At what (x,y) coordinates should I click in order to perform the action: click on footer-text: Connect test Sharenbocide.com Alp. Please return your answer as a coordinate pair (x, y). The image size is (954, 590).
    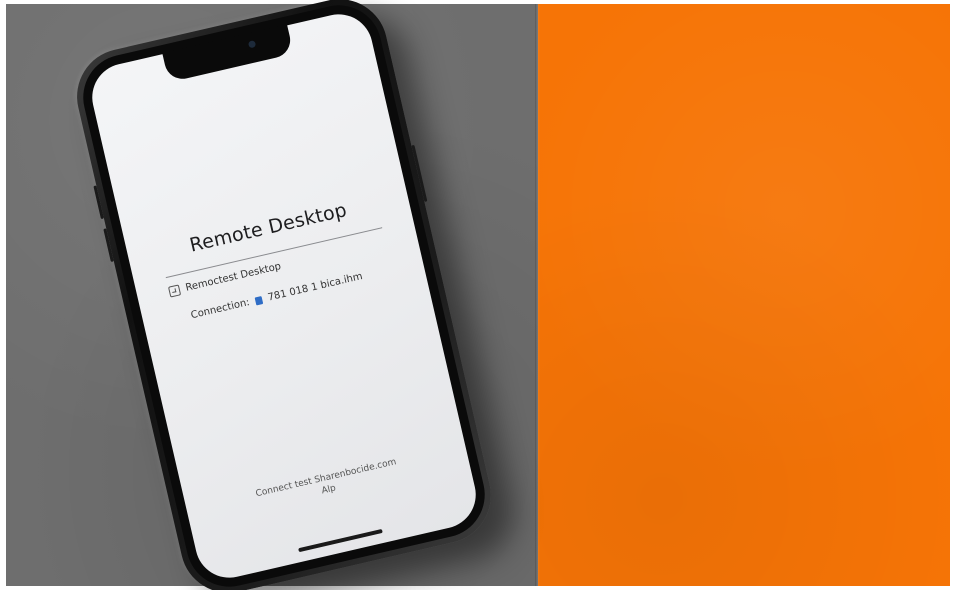
    Looking at the image, I should click on (327, 484).